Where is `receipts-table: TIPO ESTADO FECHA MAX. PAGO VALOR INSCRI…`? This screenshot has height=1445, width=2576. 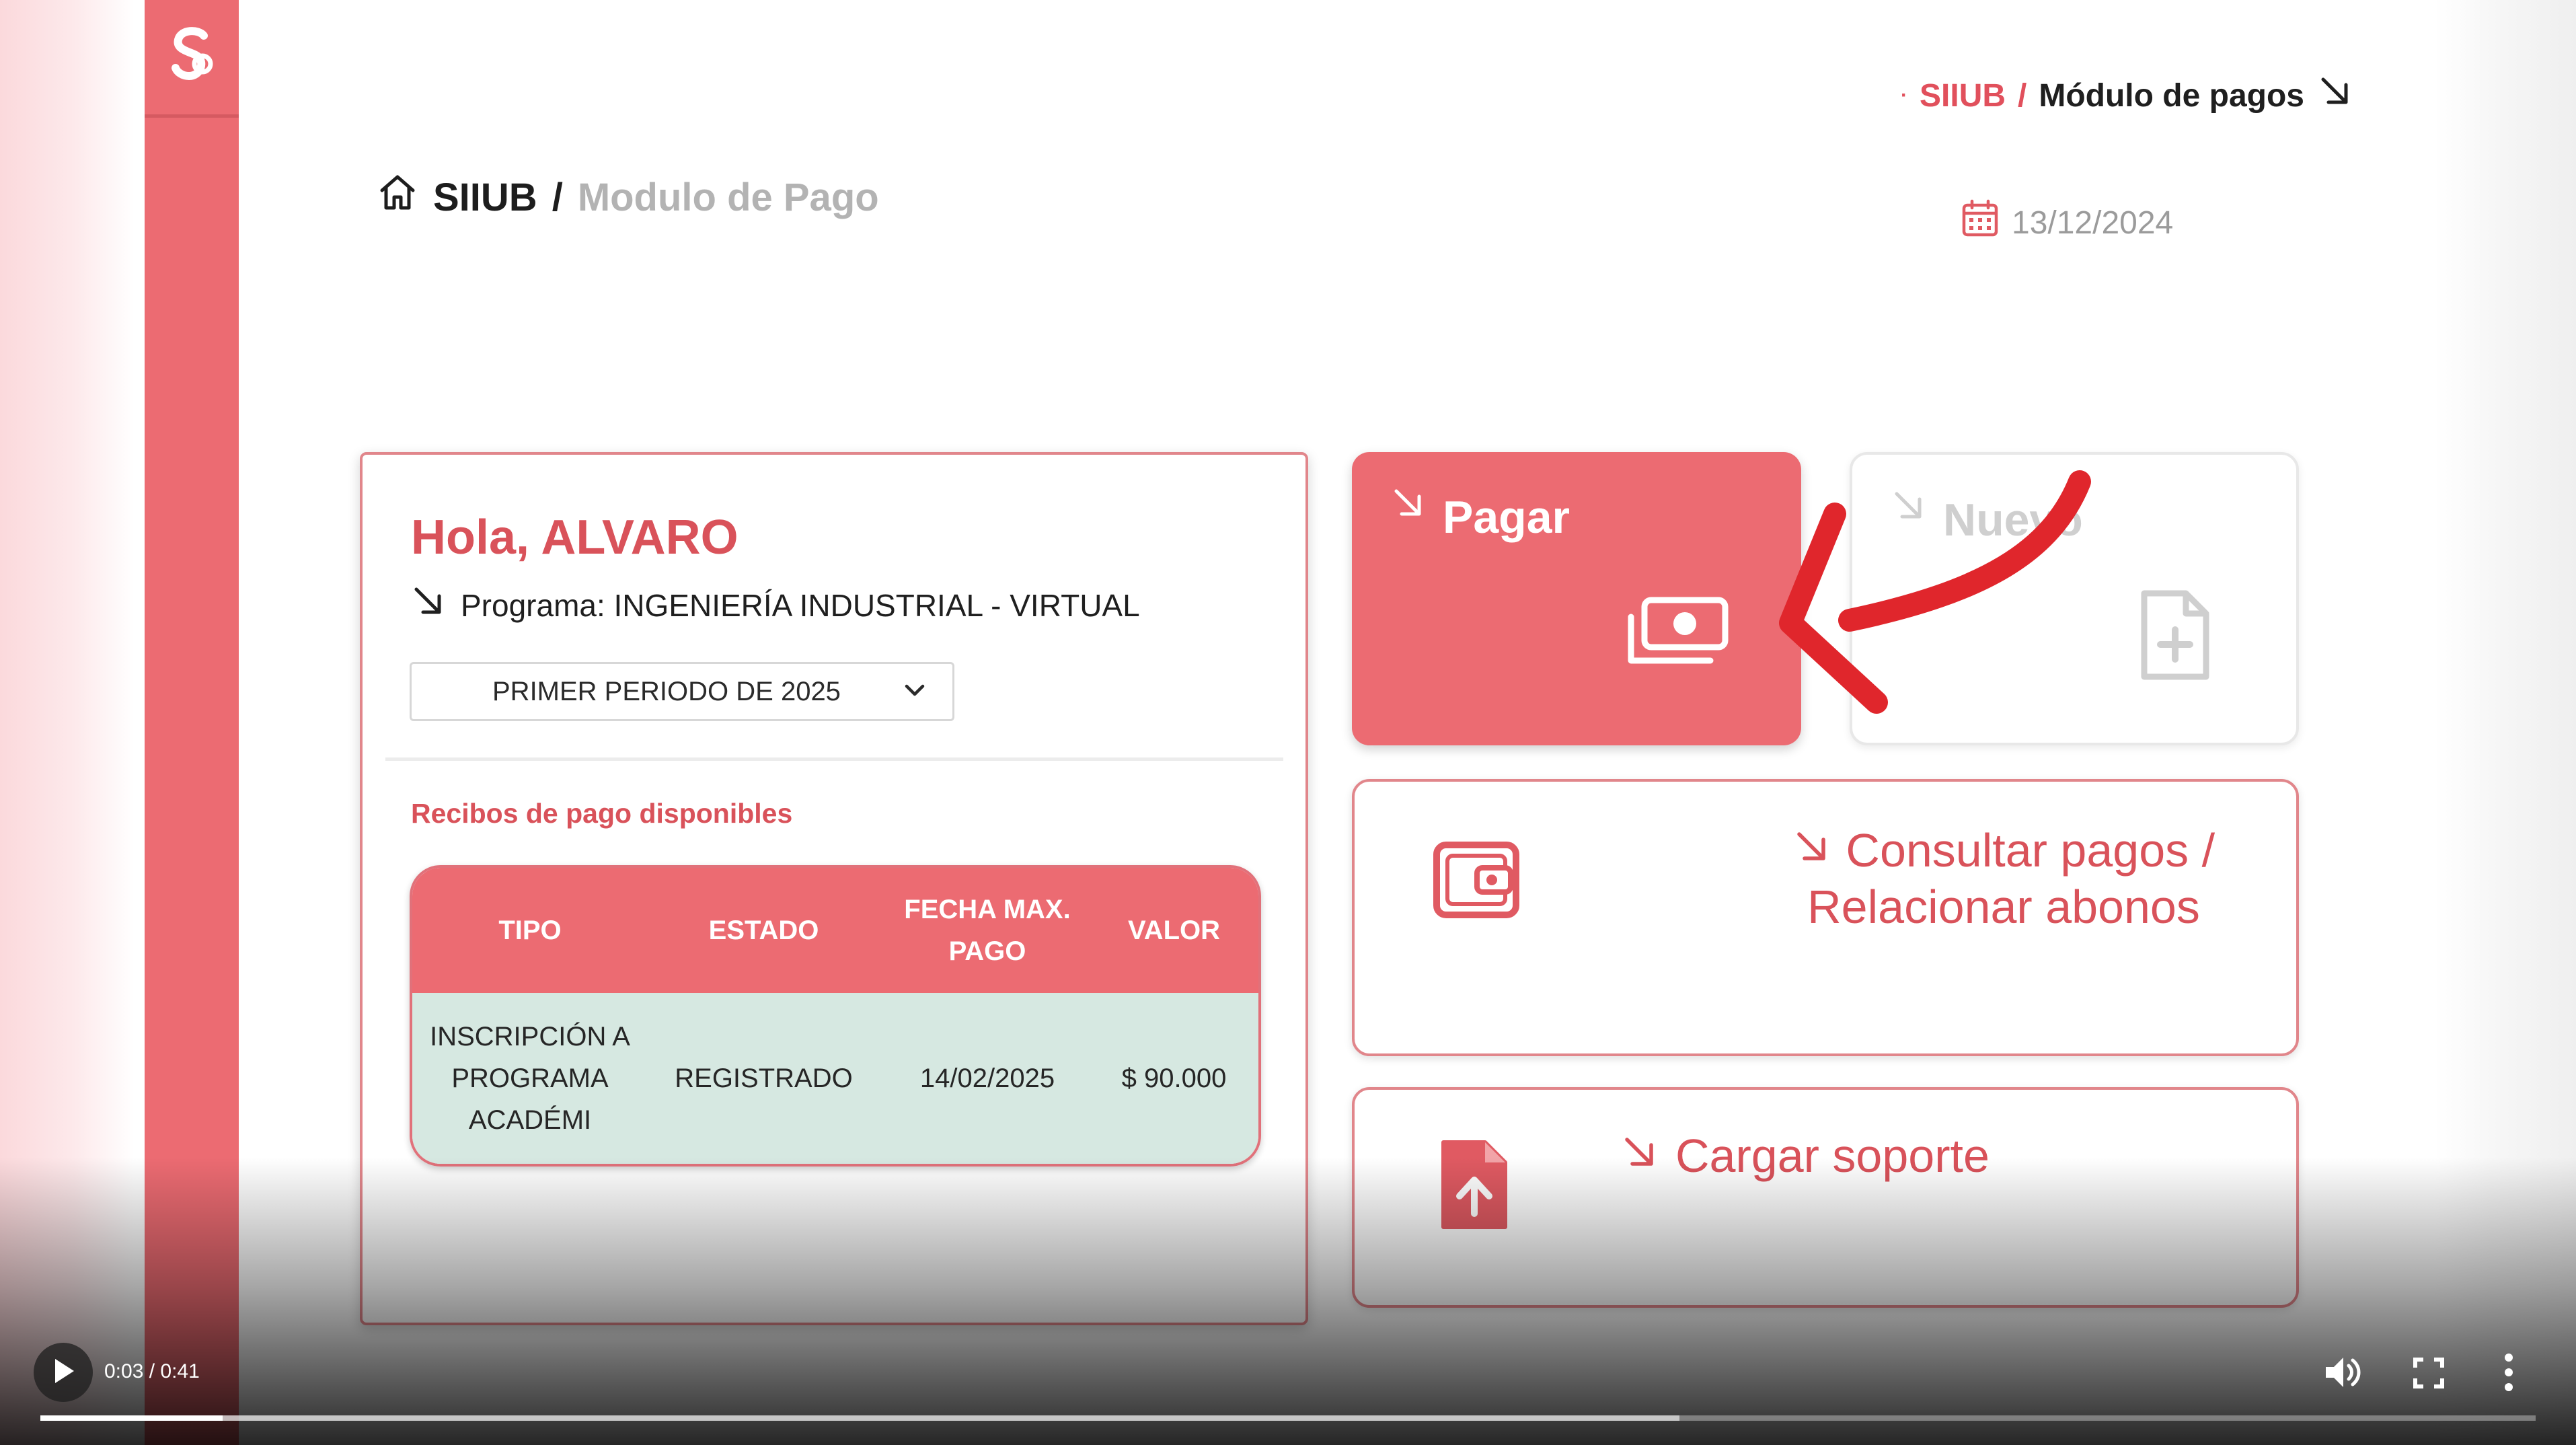
receipts-table: TIPO ESTADO FECHA MAX. PAGO VALOR INSCRI… is located at coordinates (835, 1015).